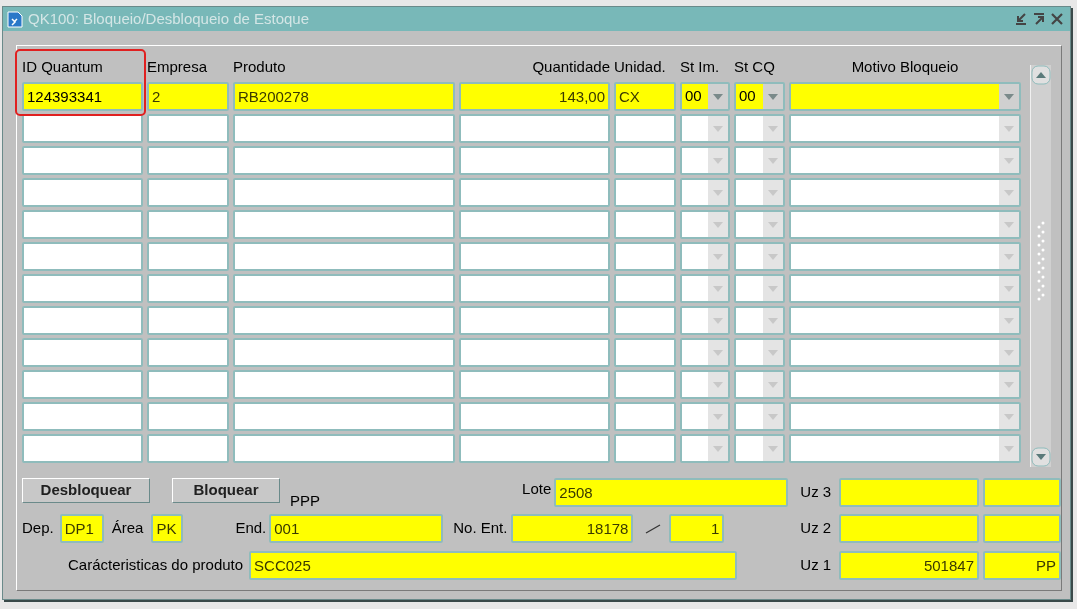 The height and width of the screenshot is (609, 1077). Describe the element at coordinates (81, 528) in the screenshot. I see `input-field: DP1` at that location.